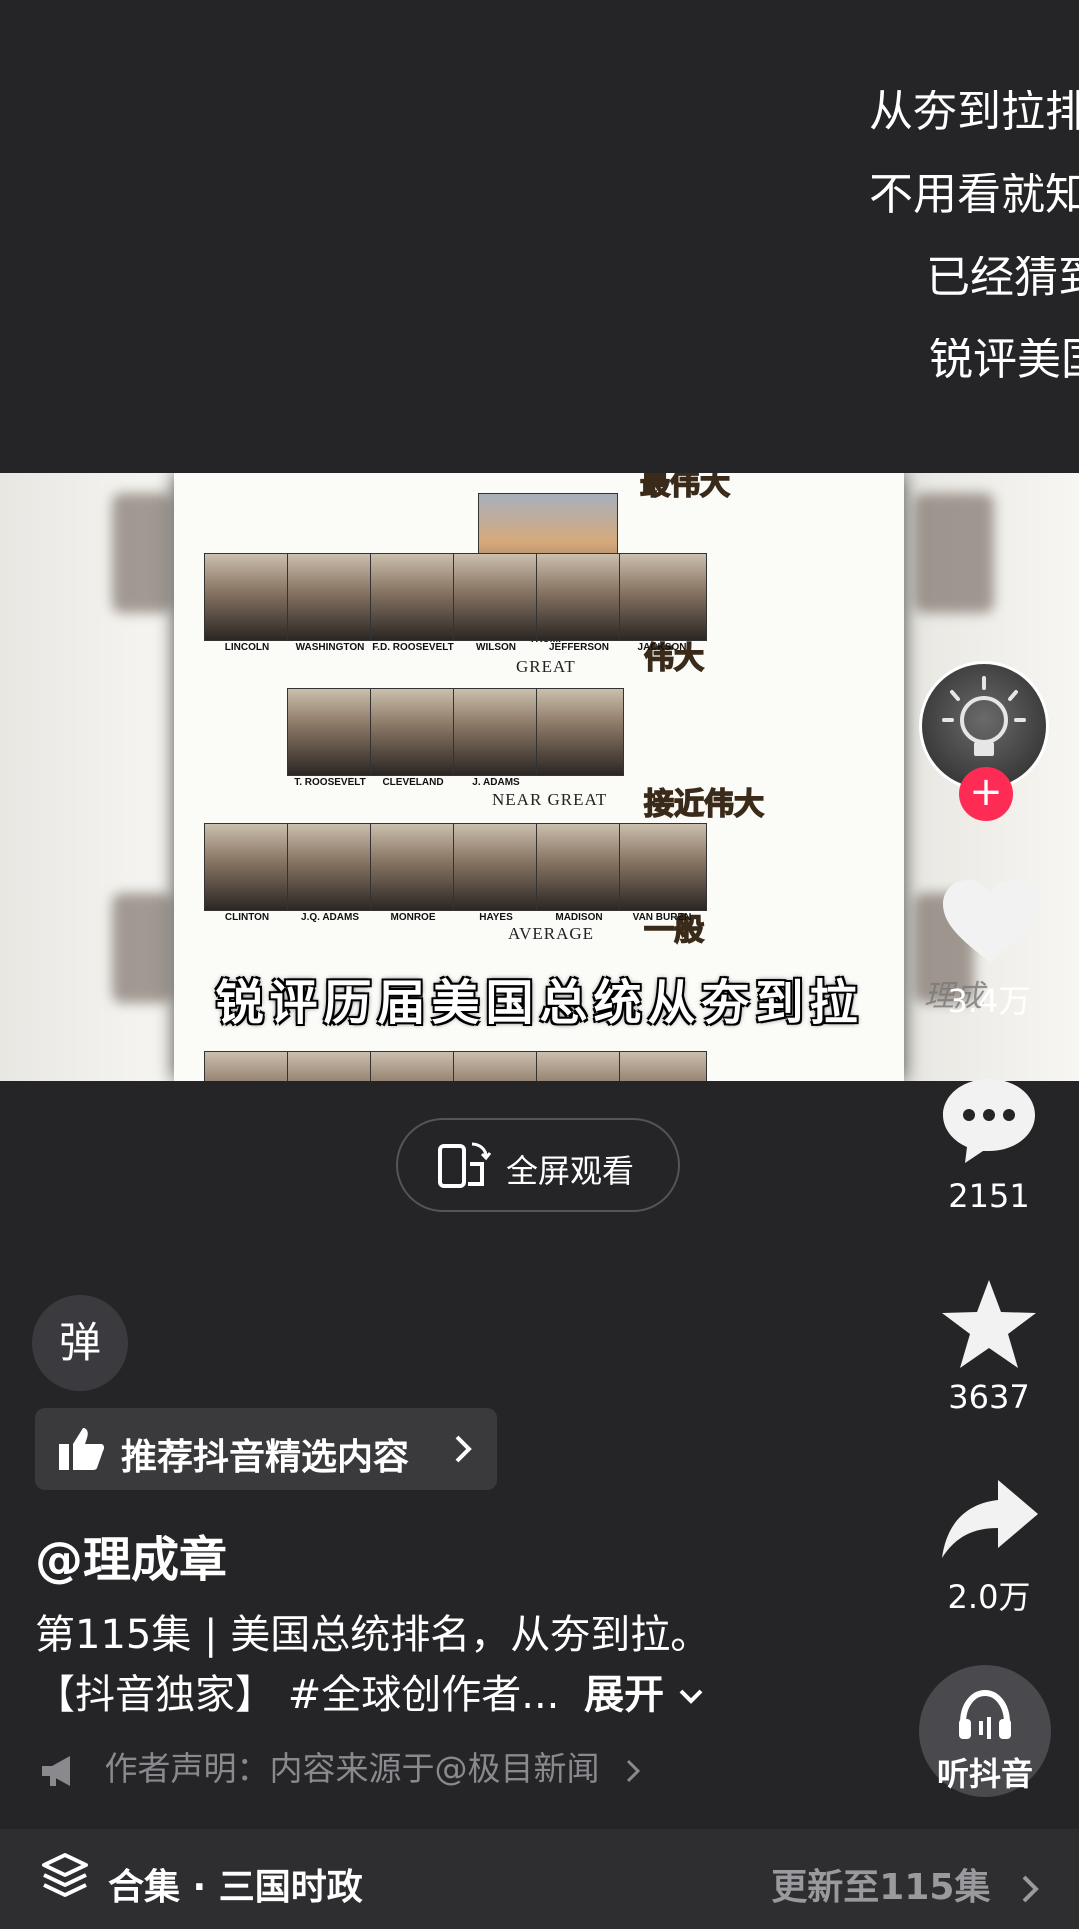 This screenshot has width=1079, height=1929. I want to click on chevron-down-icon, so click(691, 1696).